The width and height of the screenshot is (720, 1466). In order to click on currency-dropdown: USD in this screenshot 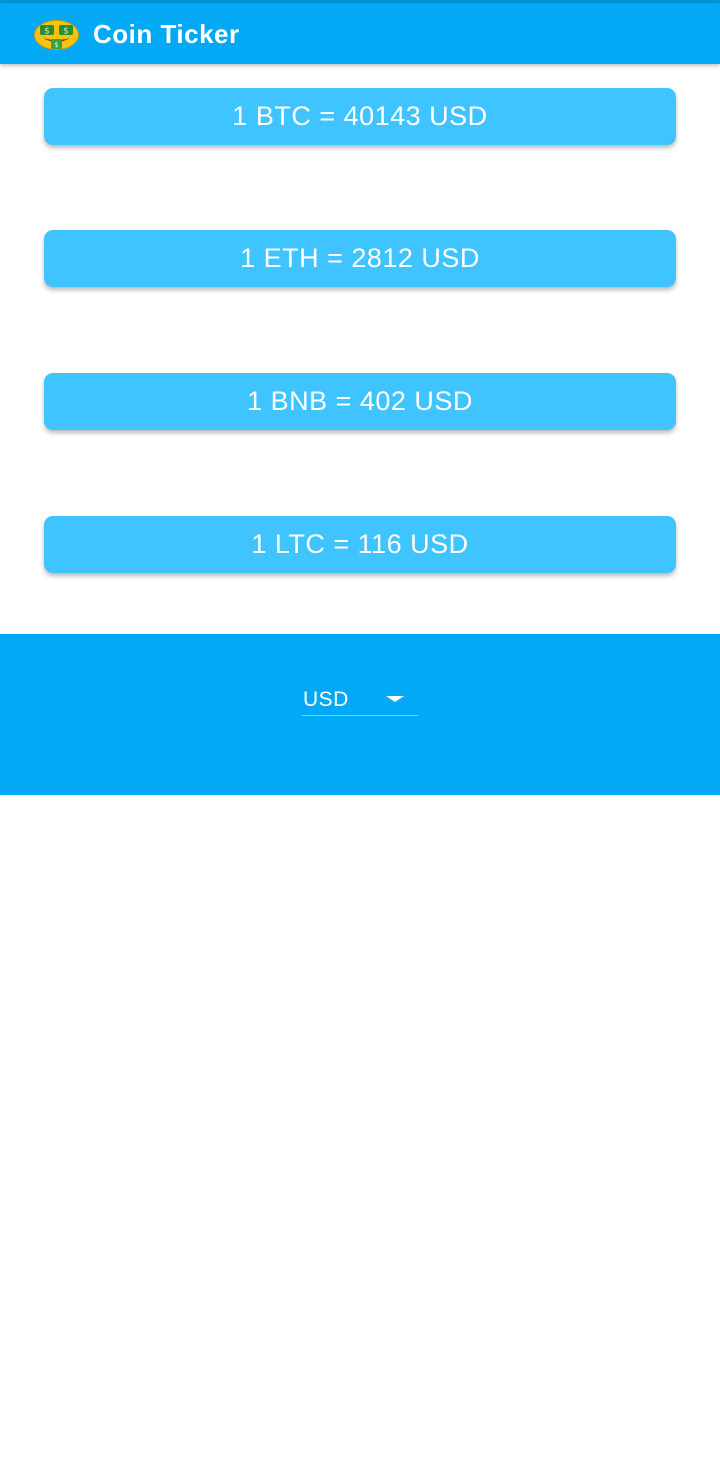, I will do `click(360, 699)`.